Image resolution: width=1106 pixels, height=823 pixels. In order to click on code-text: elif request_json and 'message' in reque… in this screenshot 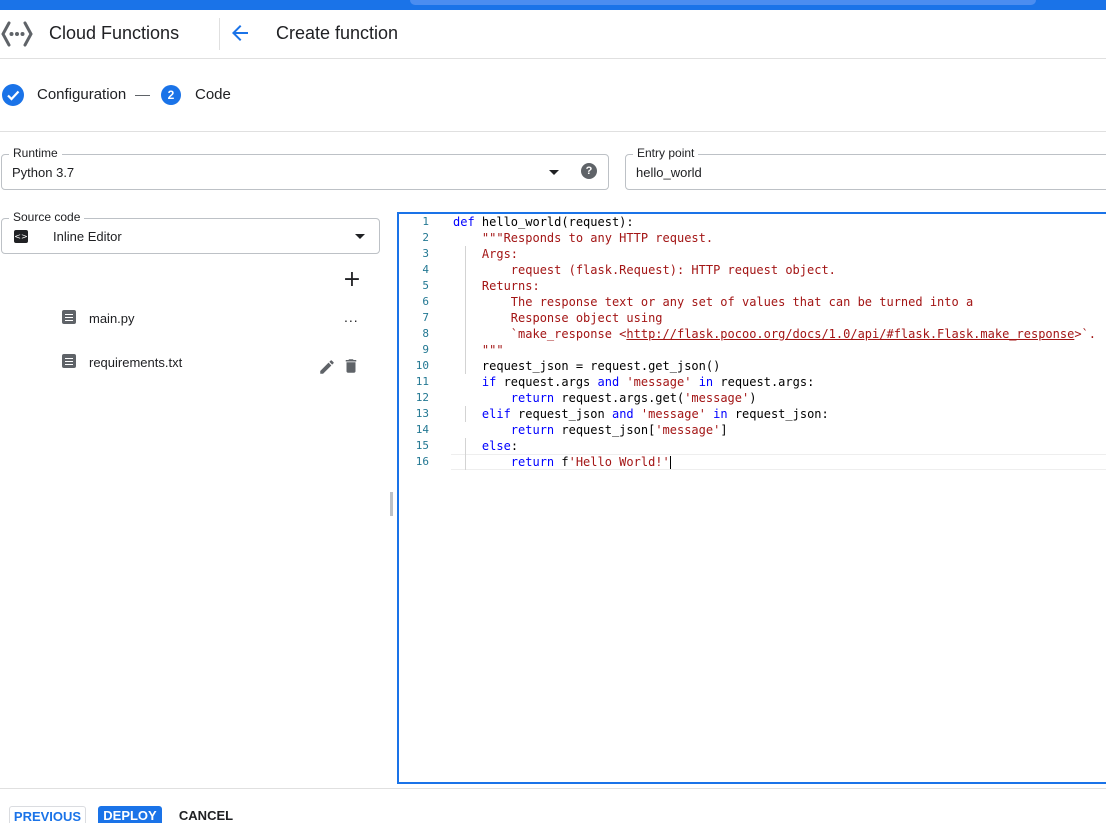, I will do `click(641, 414)`.